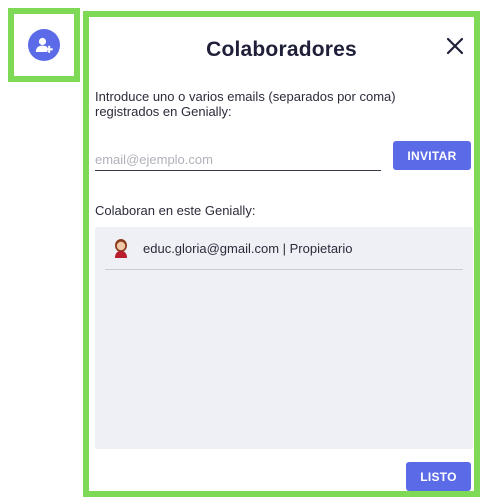 This screenshot has width=480, height=497. I want to click on list-item: educ.gloria@gmail.com | Propietario, so click(284, 248).